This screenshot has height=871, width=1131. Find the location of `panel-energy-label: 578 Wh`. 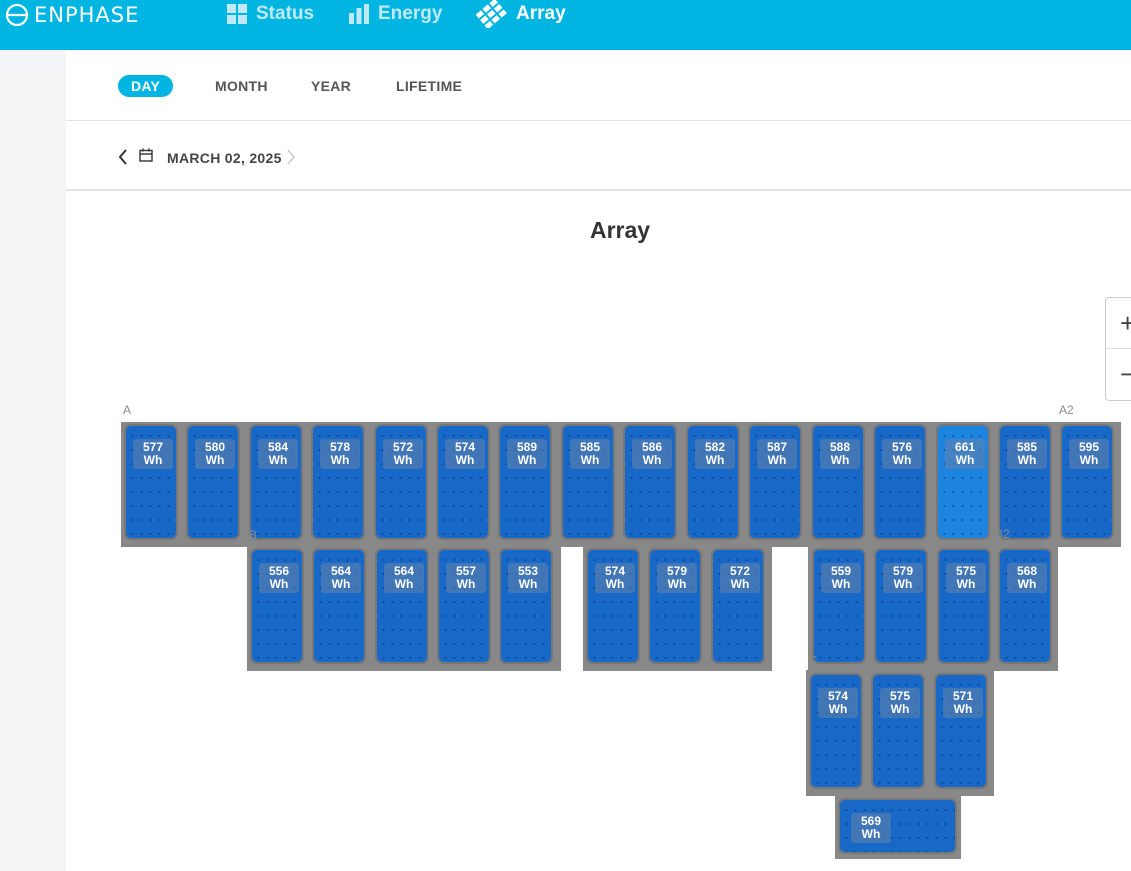

panel-energy-label: 578 Wh is located at coordinates (340, 454).